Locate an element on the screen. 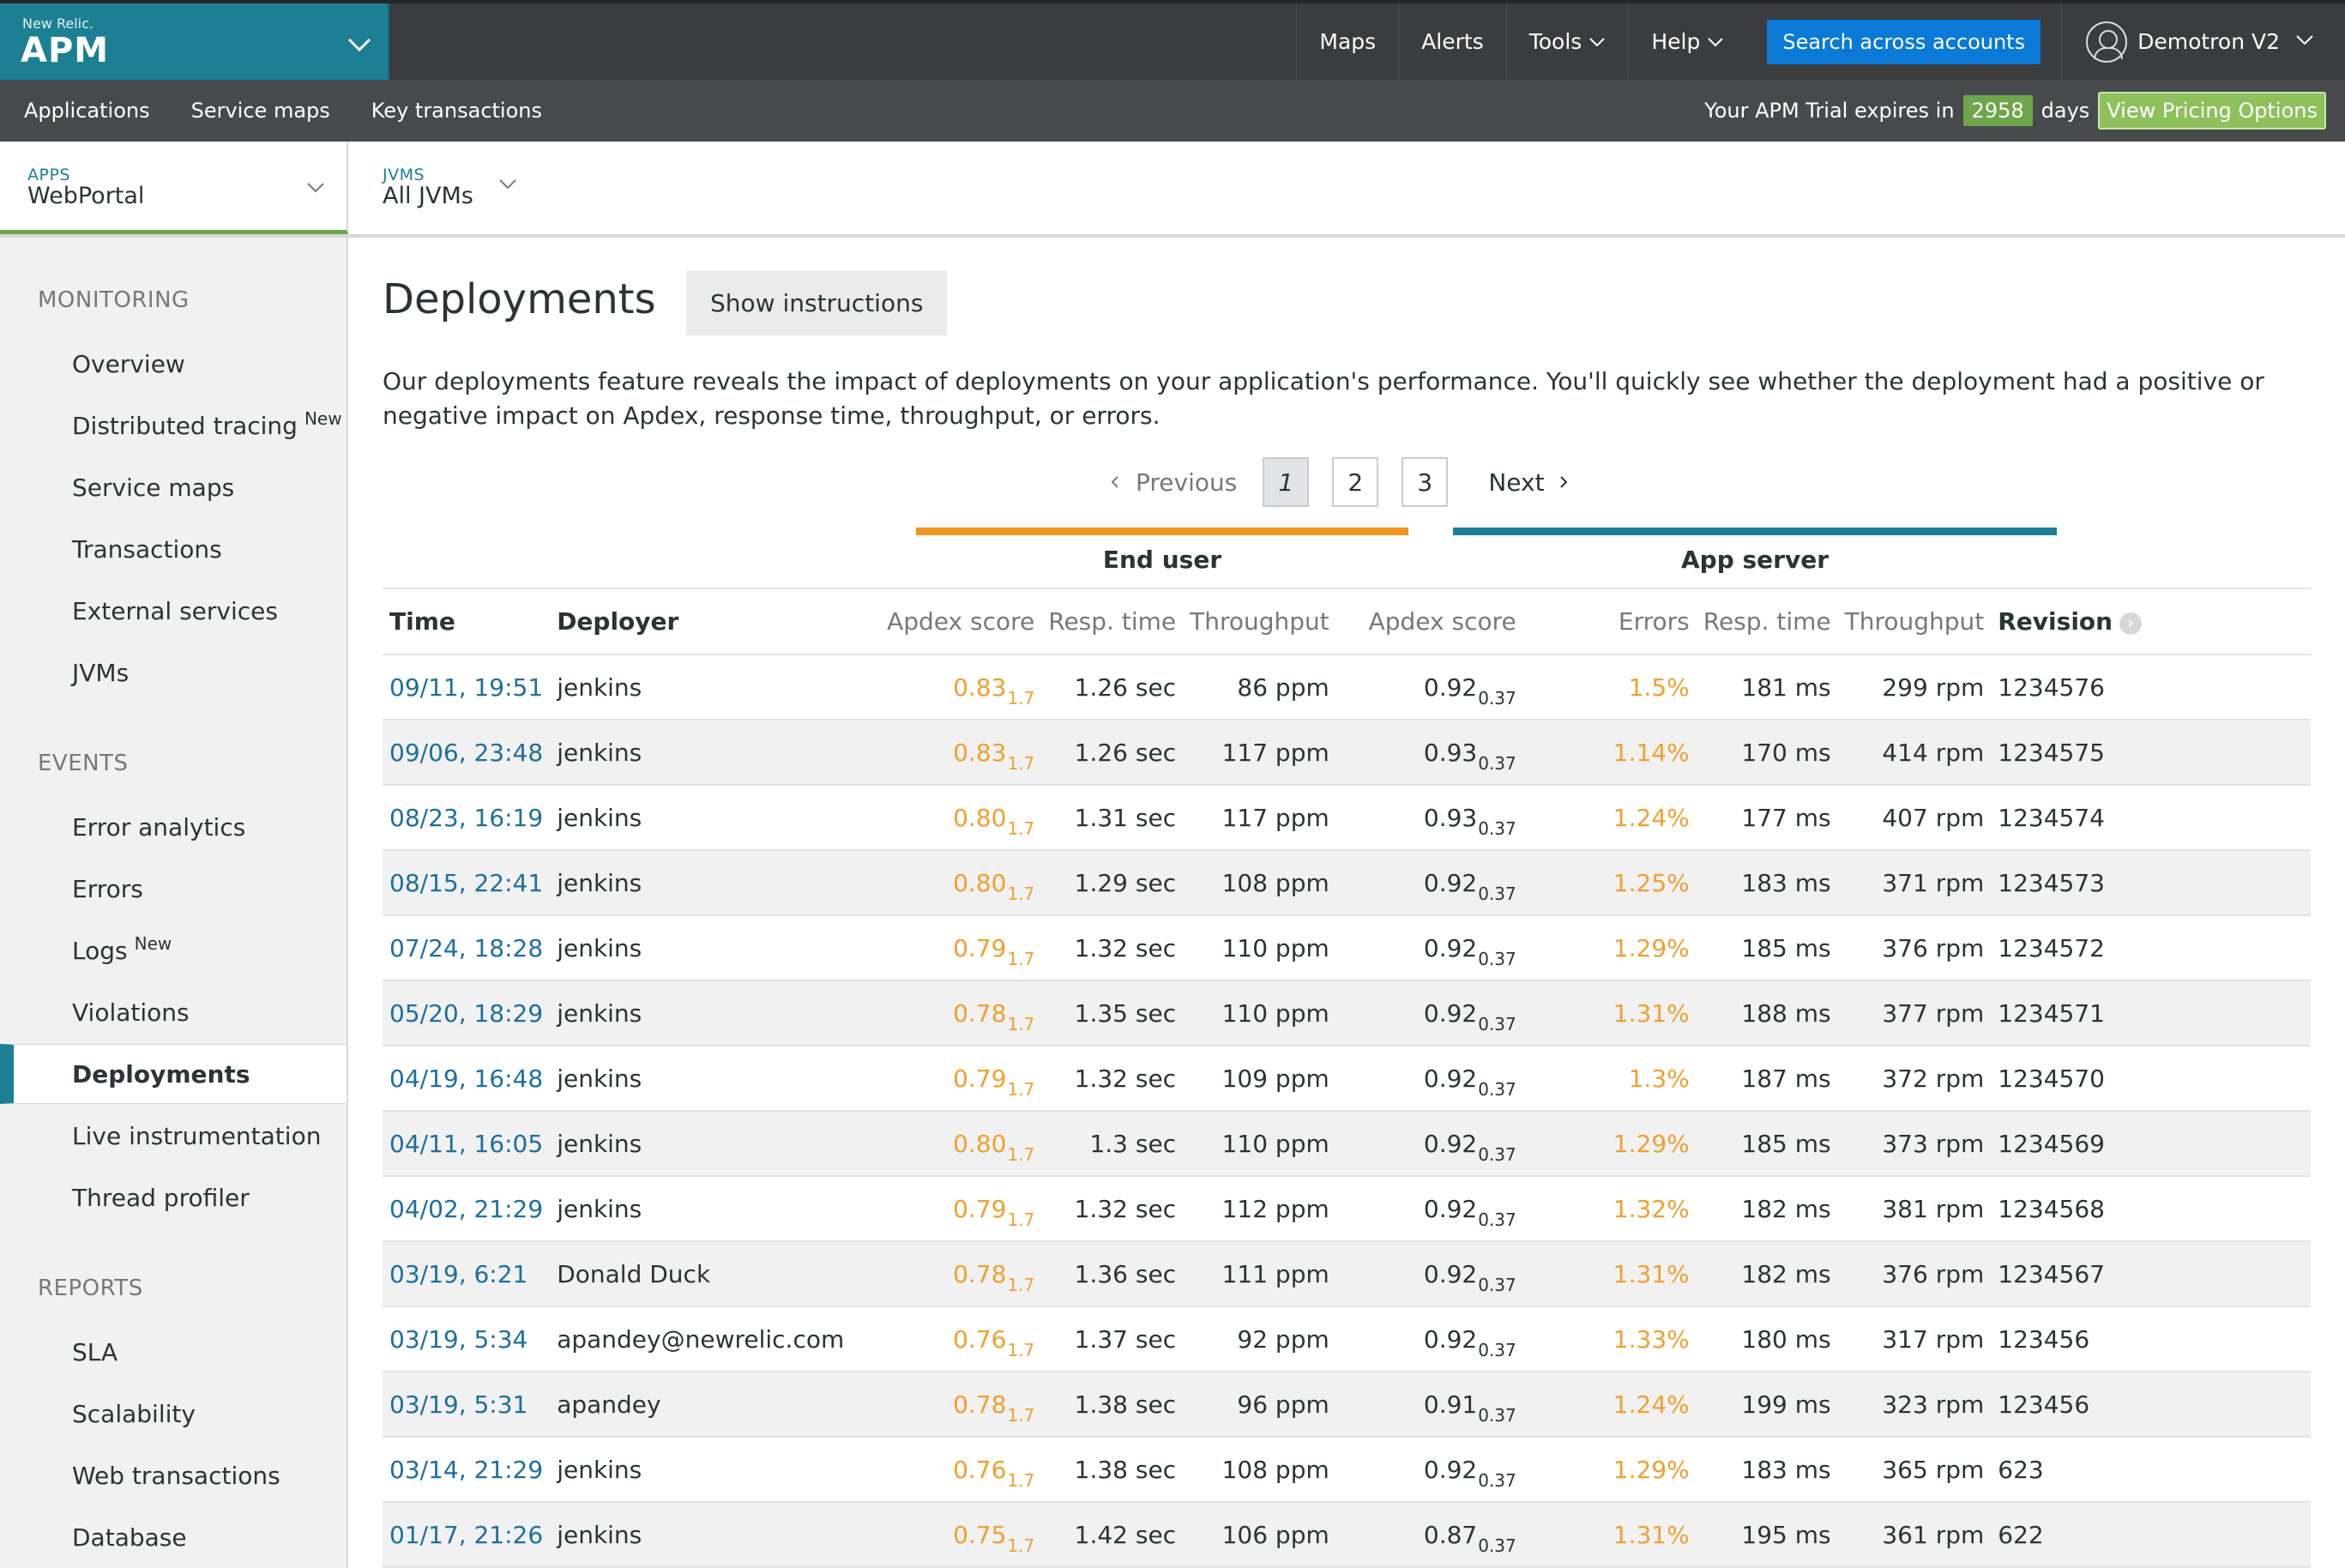 Image resolution: width=2345 pixels, height=1568 pixels. sidebar-item-errors: Errors is located at coordinates (173, 889).